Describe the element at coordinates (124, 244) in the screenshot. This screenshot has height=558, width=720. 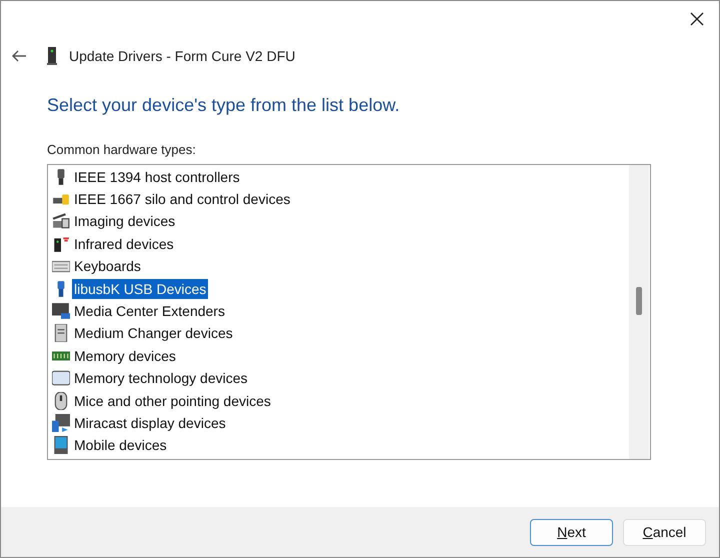
I see `list-item: Infrared devices` at that location.